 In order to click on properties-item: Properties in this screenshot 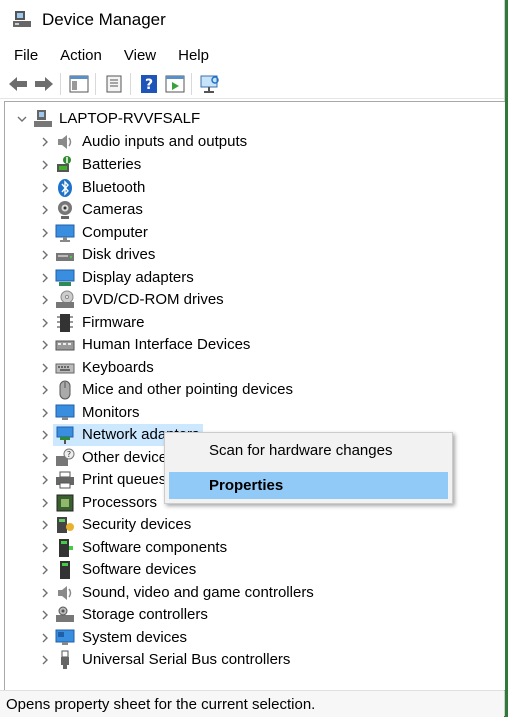, I will do `click(308, 485)`.